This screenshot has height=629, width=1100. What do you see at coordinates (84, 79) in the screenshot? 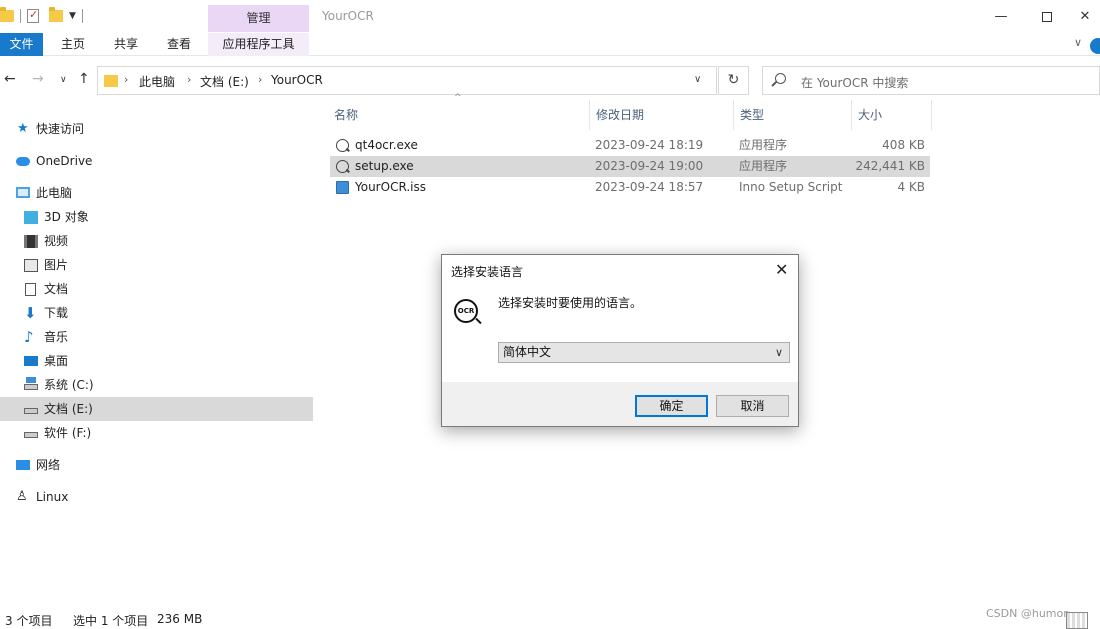
I see `up-arrow-icon: ↑` at bounding box center [84, 79].